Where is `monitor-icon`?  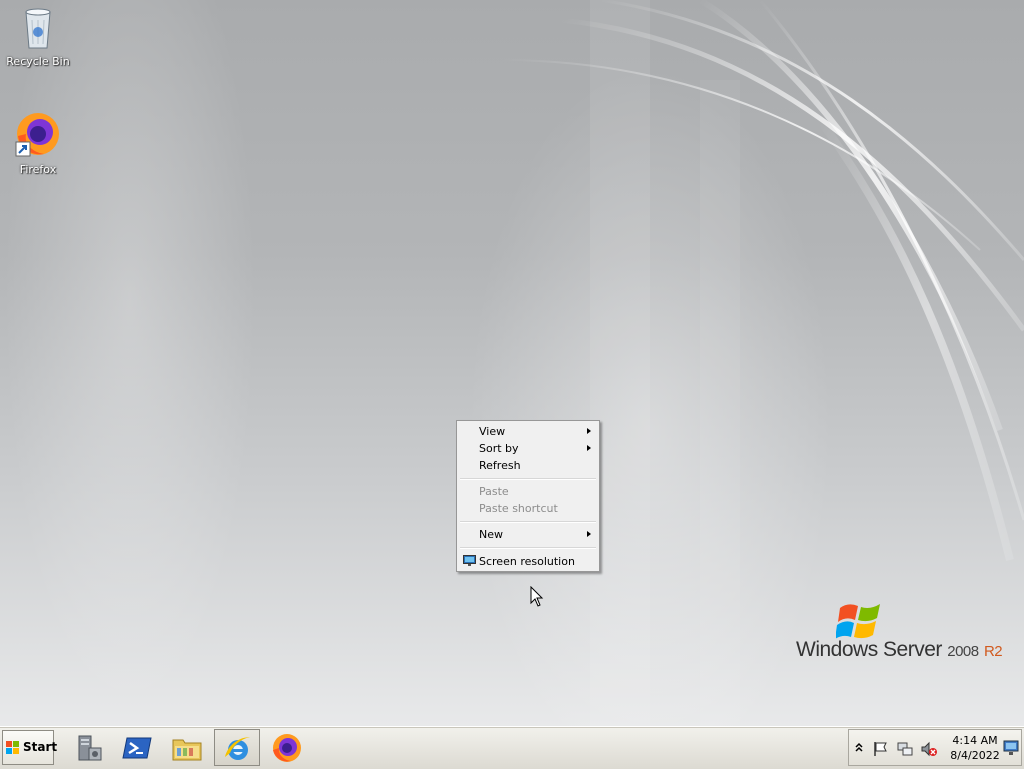 monitor-icon is located at coordinates (469, 560).